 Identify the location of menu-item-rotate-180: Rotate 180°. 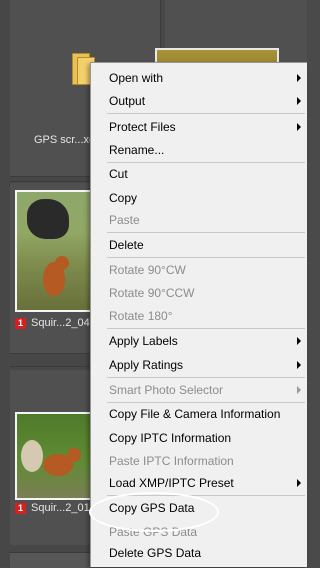
(141, 316).